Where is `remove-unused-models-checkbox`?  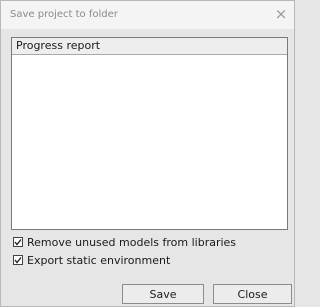 remove-unused-models-checkbox is located at coordinates (18, 242).